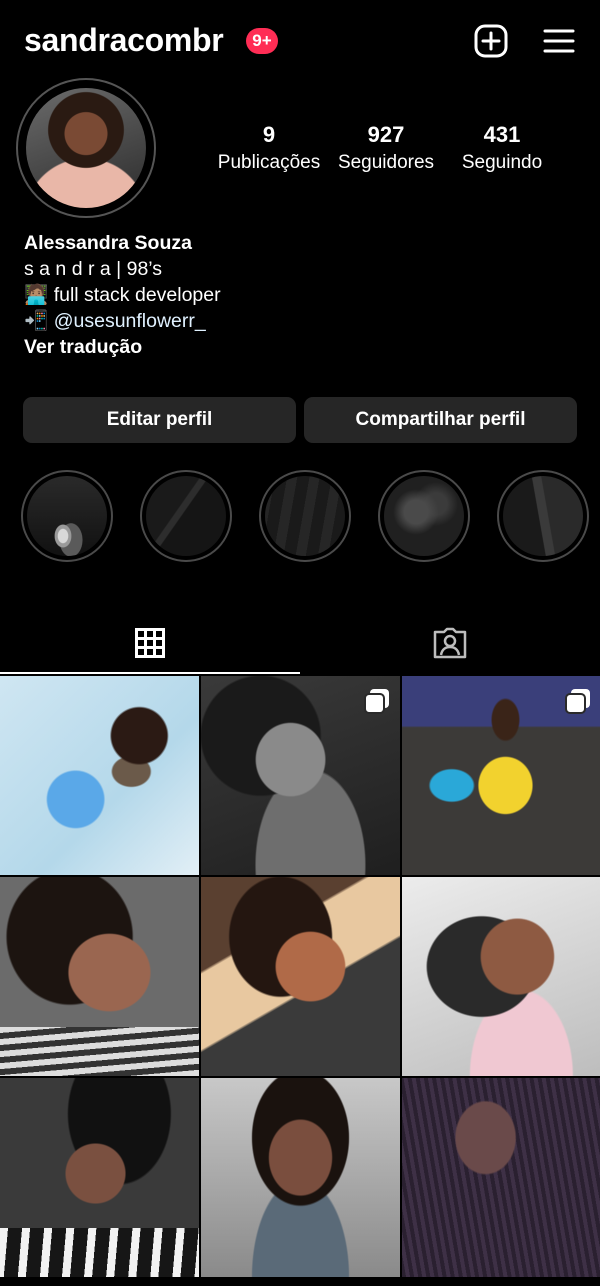 Image resolution: width=600 pixels, height=1286 pixels. What do you see at coordinates (386, 134) in the screenshot?
I see `followers-count: 927` at bounding box center [386, 134].